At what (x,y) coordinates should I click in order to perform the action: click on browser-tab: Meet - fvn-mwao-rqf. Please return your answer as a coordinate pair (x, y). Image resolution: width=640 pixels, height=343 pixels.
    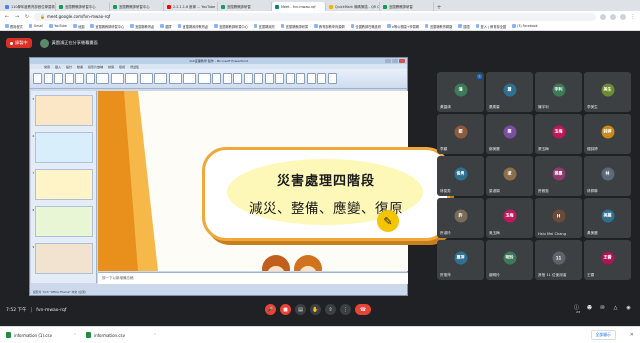
    Looking at the image, I should click on (299, 6).